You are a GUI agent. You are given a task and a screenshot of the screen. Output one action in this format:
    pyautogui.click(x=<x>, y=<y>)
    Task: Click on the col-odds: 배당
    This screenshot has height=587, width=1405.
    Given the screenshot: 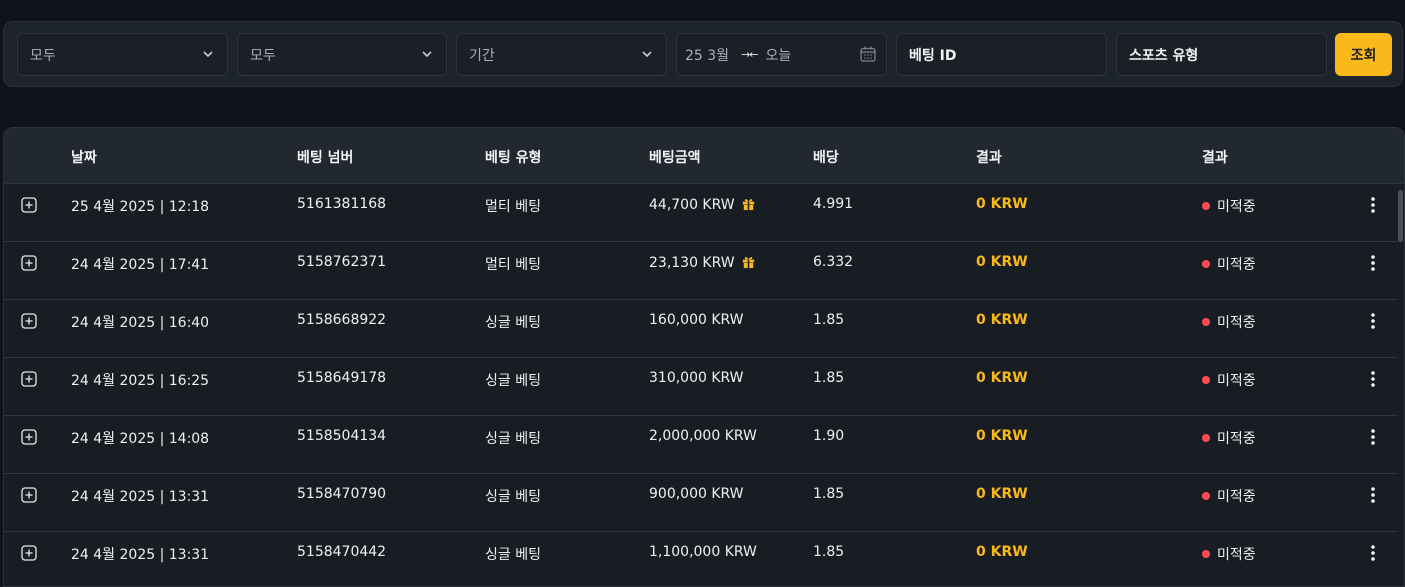 What is the action you would take?
    pyautogui.click(x=826, y=158)
    